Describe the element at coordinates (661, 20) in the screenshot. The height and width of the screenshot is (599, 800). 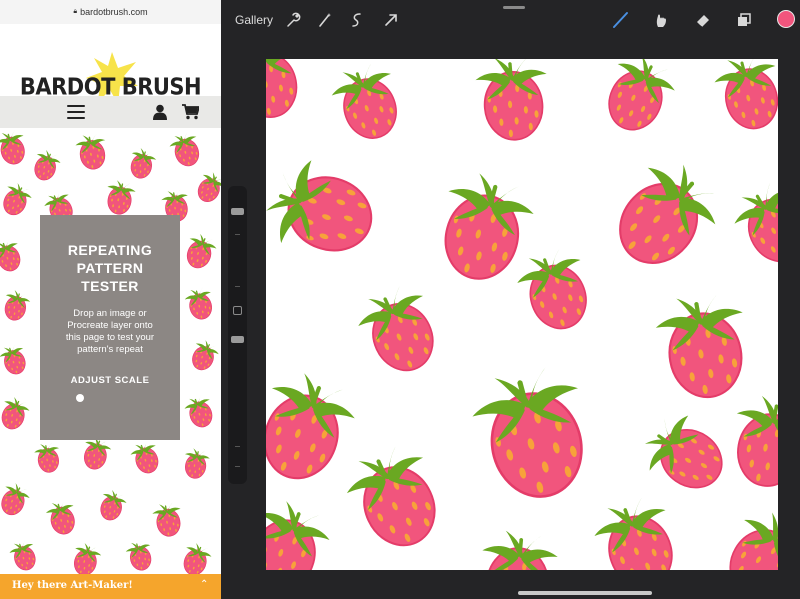
I see `smudge-icon` at that location.